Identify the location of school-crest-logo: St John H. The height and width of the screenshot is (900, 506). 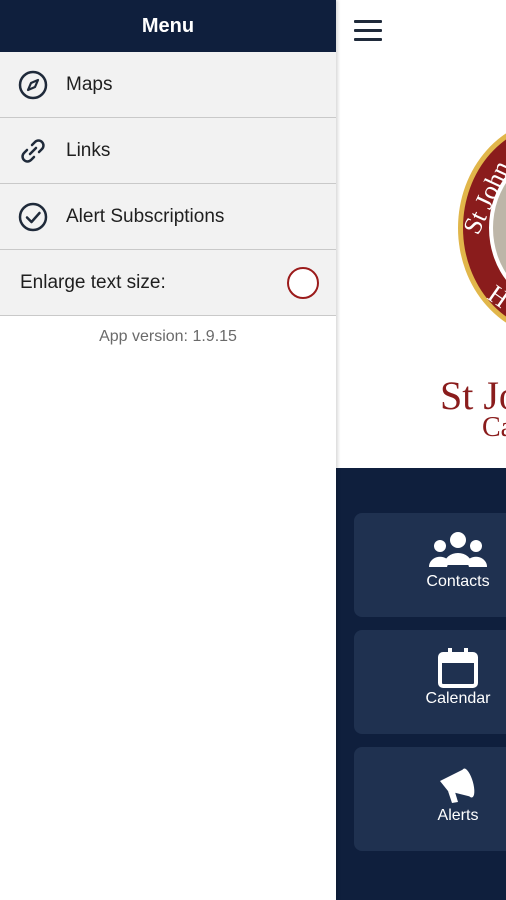
(481, 228).